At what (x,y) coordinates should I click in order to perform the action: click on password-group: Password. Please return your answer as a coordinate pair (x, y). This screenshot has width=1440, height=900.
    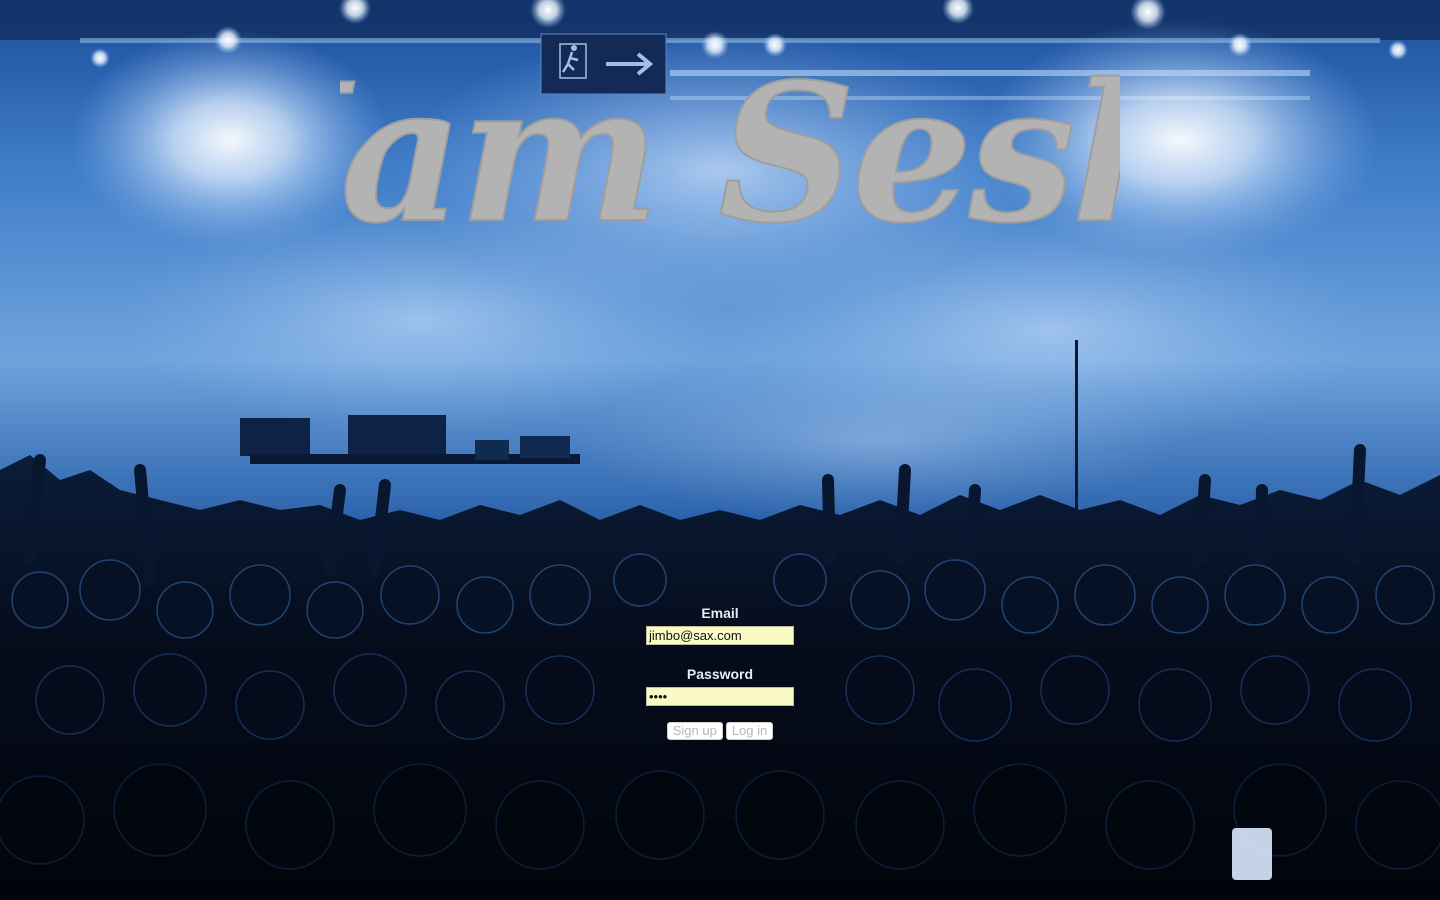
    Looking at the image, I should click on (720, 685).